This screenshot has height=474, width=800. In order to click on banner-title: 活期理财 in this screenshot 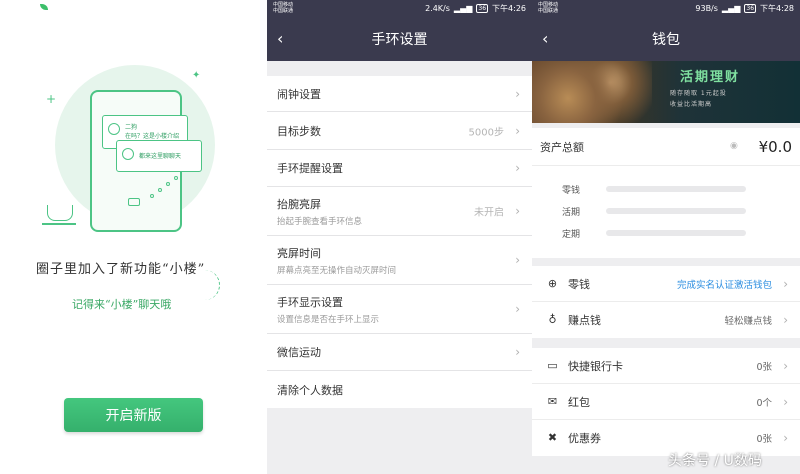, I will do `click(710, 77)`.